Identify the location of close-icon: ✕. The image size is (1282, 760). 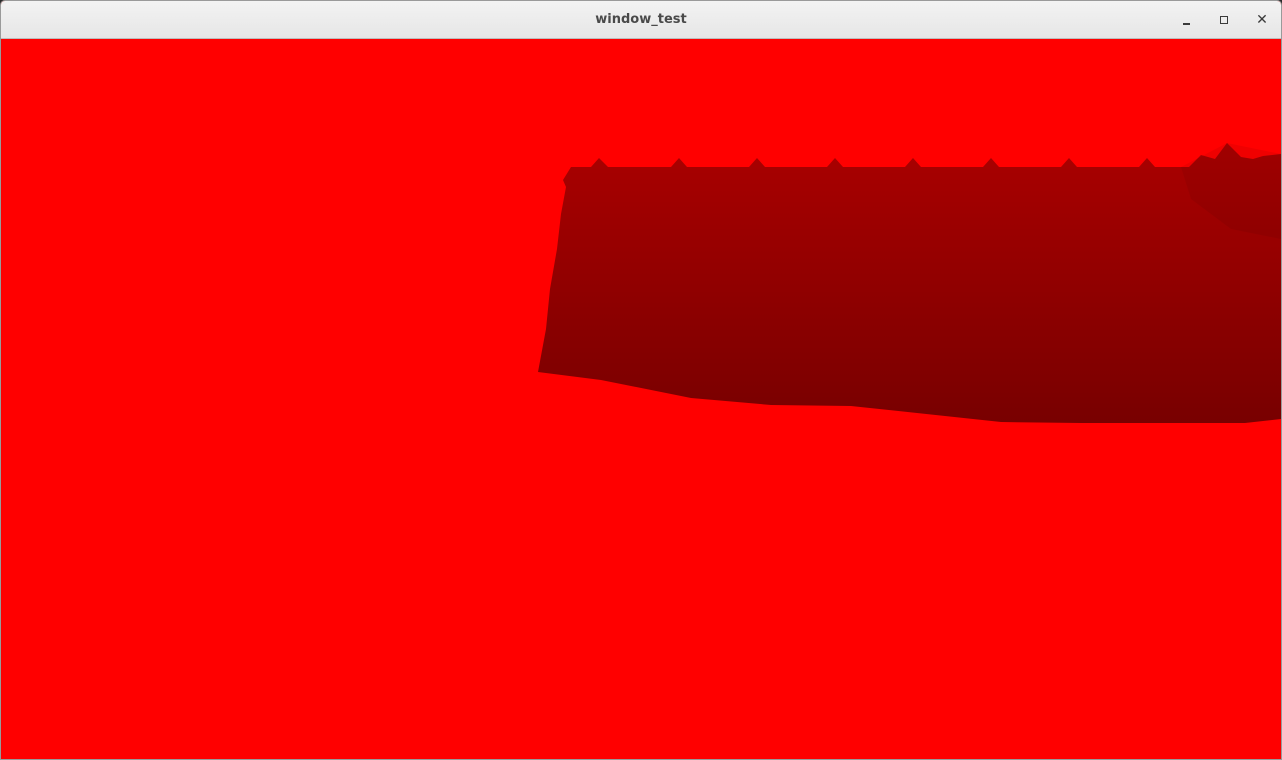
(1262, 20).